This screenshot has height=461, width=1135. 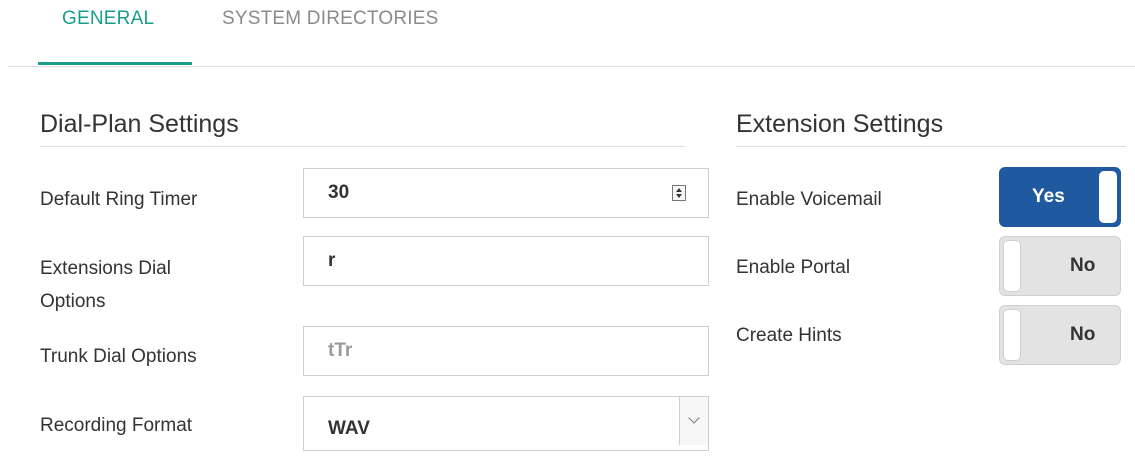 I want to click on spinner-arrows-icon, so click(x=679, y=193).